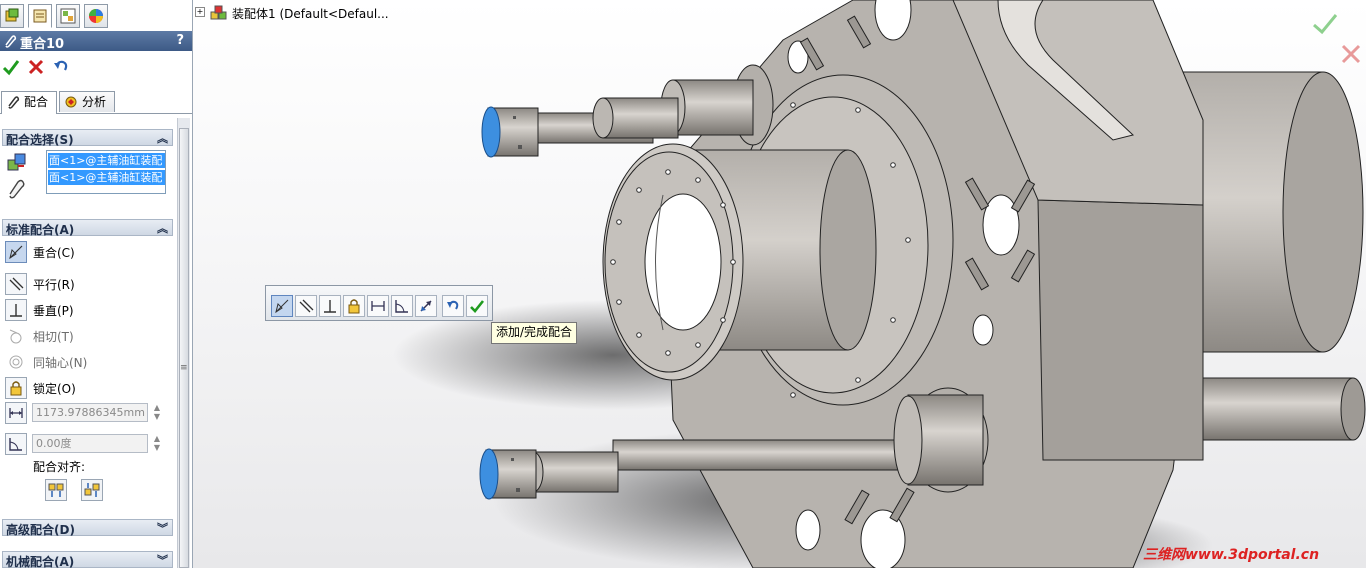 Image resolution: width=1366 pixels, height=570 pixels. I want to click on confirmation-cancel-button, so click(1351, 55).